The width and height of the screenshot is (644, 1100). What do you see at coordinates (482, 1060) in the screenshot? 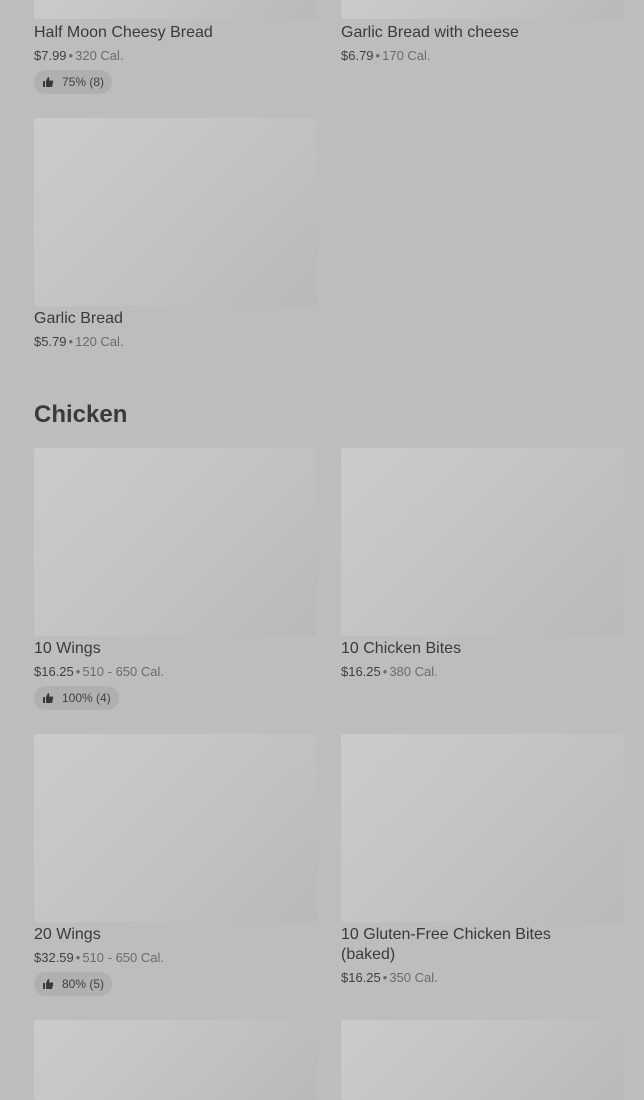
I see `item-image-next-right` at bounding box center [482, 1060].